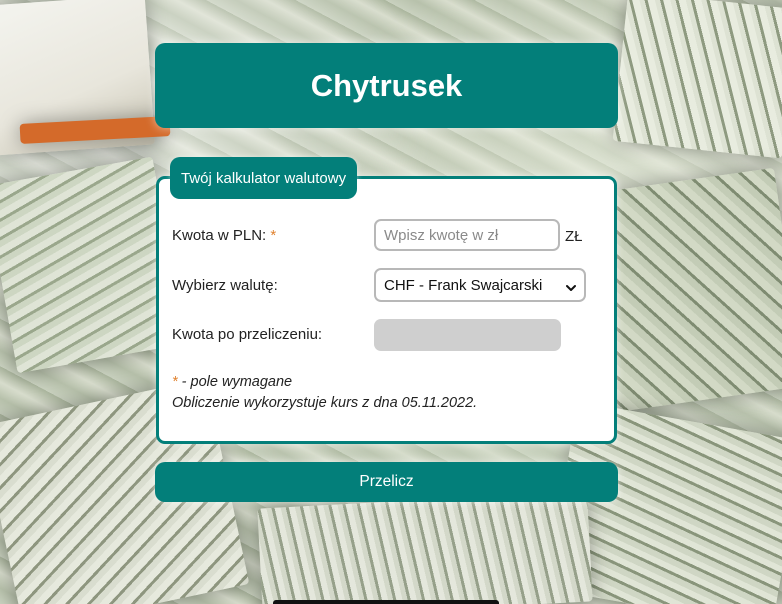 The image size is (782, 604). What do you see at coordinates (386, 602) in the screenshot?
I see `bottom-edge-bar` at bounding box center [386, 602].